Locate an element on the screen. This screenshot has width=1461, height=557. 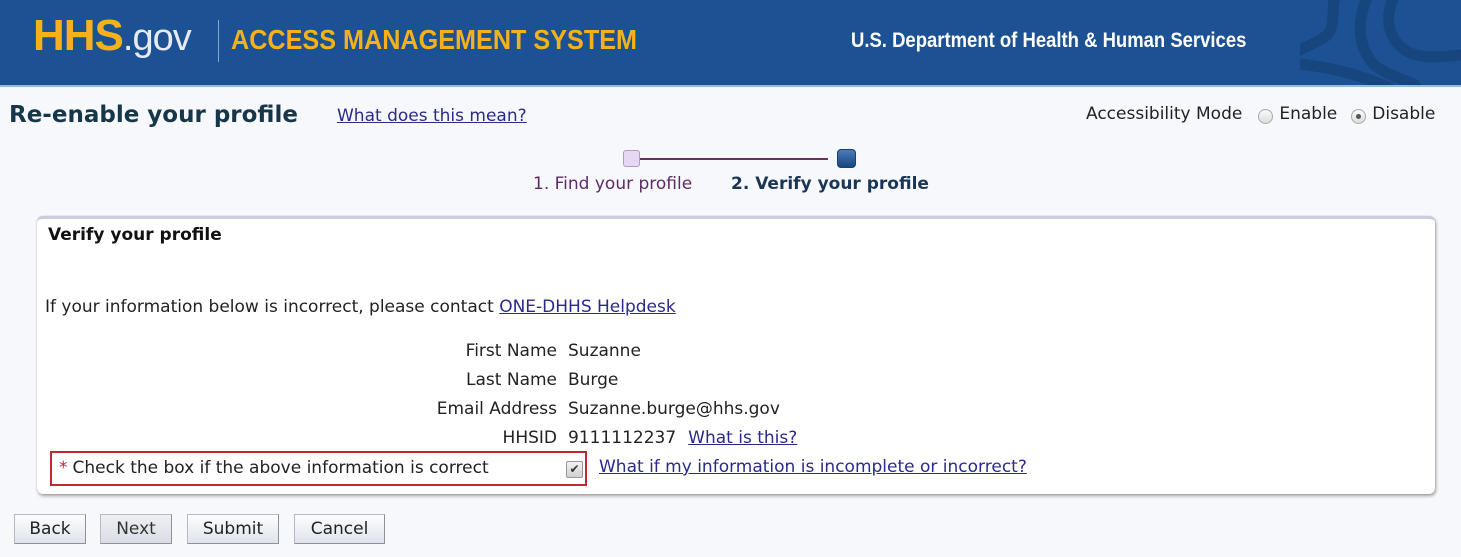
what-does-this-mean-link: What does this mean? is located at coordinates (432, 116).